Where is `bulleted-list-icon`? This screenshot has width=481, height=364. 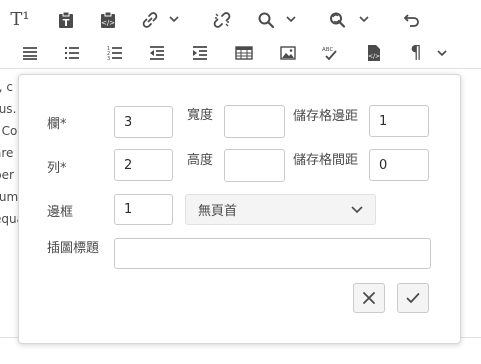
bulleted-list-icon is located at coordinates (72, 53).